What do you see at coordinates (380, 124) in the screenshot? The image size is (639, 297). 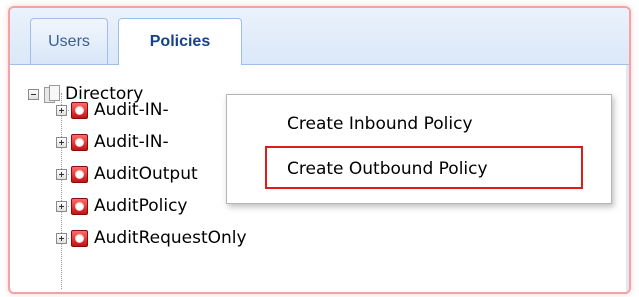 I see `menu-item-create-inbound-policy: Create Inbound Policy` at bounding box center [380, 124].